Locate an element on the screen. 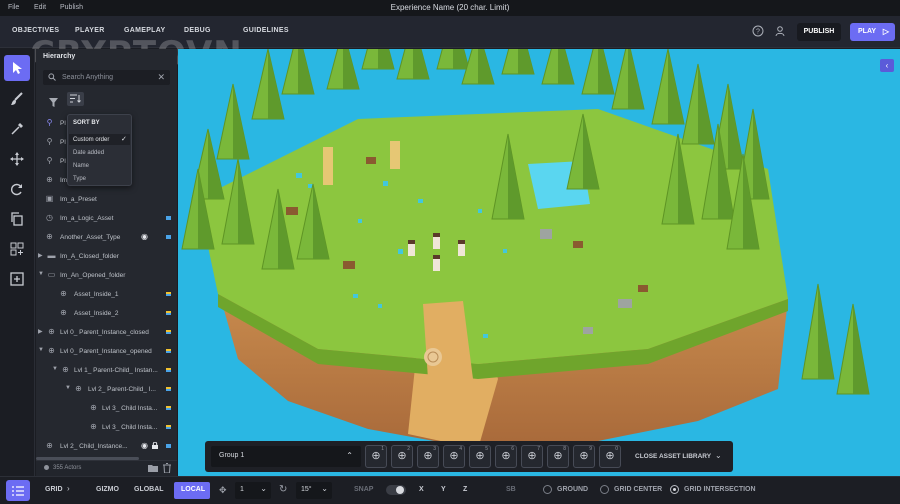  duplicate-tool-icon is located at coordinates (17, 219).